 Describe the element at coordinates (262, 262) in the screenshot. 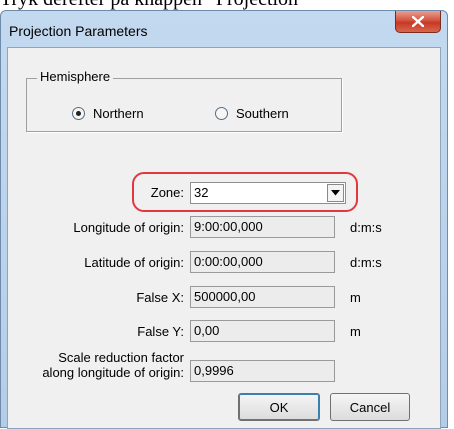

I see `latitude-field: 0:00:00,000` at that location.